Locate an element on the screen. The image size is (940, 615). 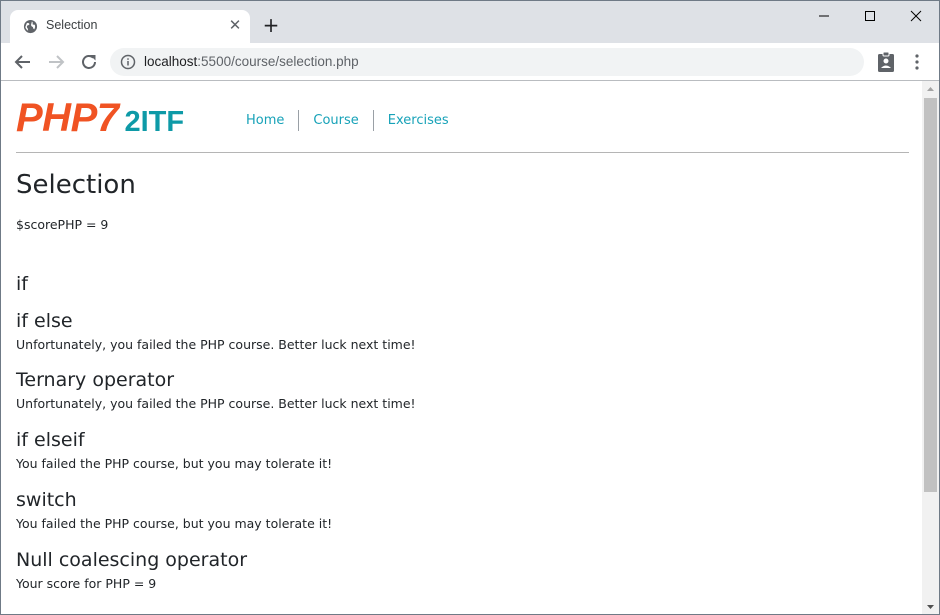
url-text: localhost:5500/course/selection.php is located at coordinates (251, 61).